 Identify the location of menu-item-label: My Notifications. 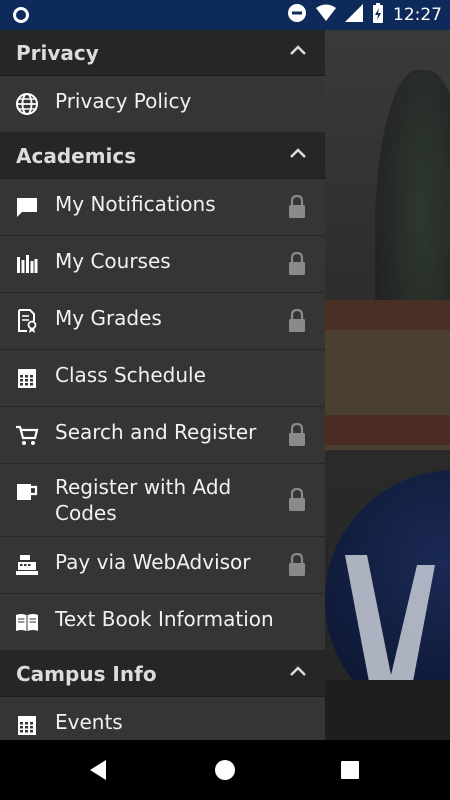
(135, 204).